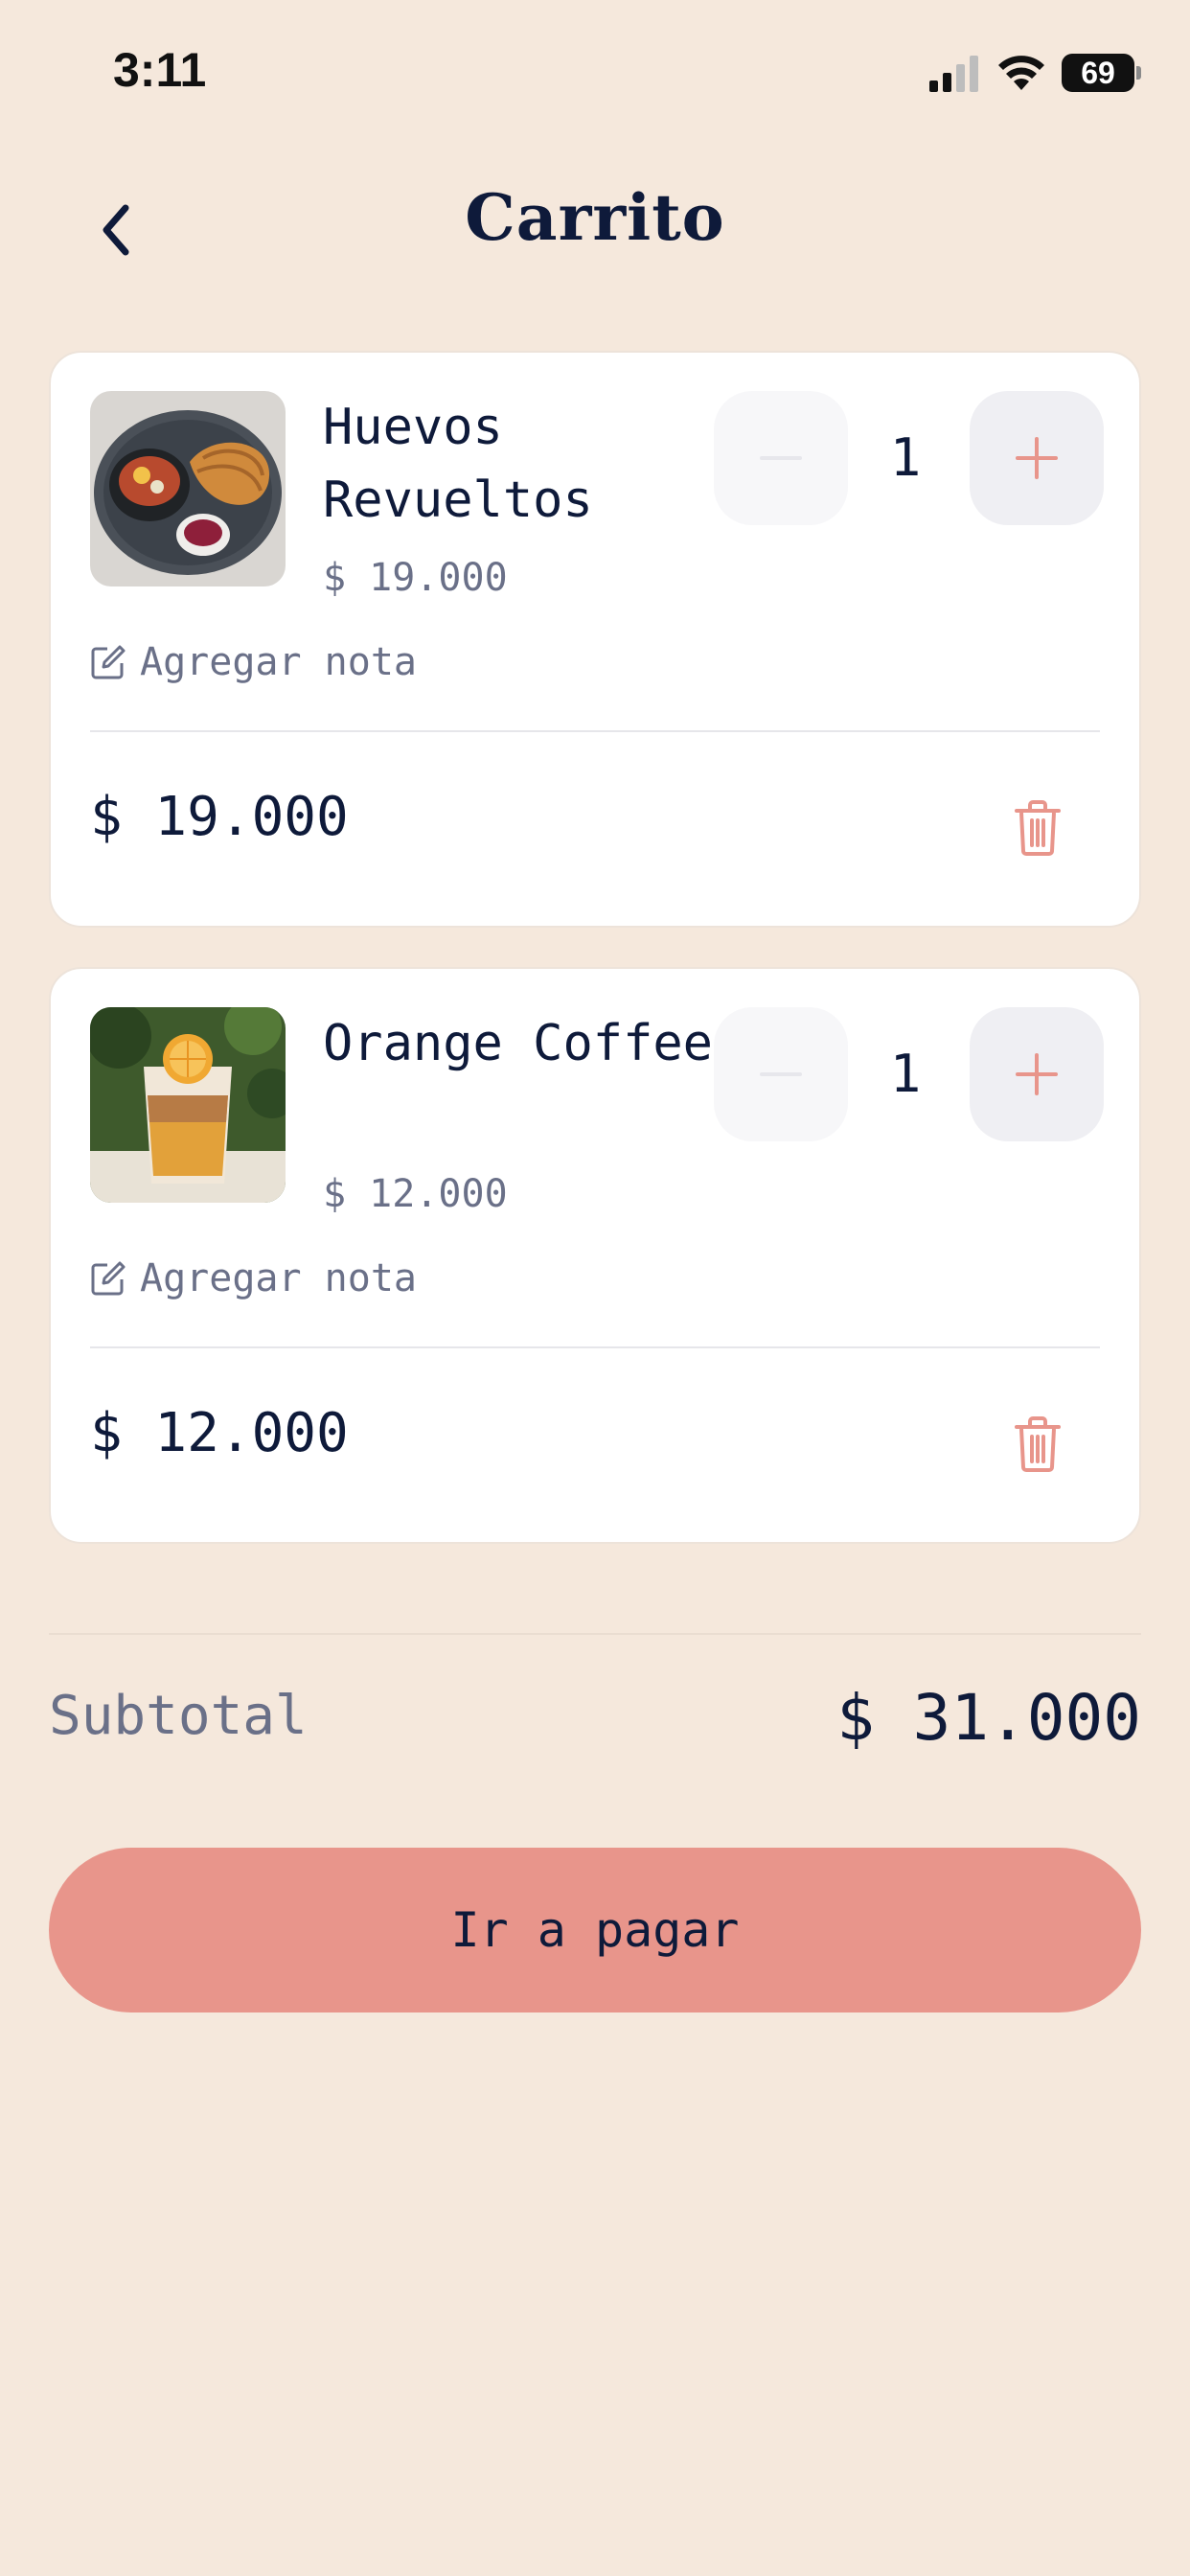 This screenshot has width=1190, height=2576. I want to click on status-bar: 3:11 69, so click(595, 72).